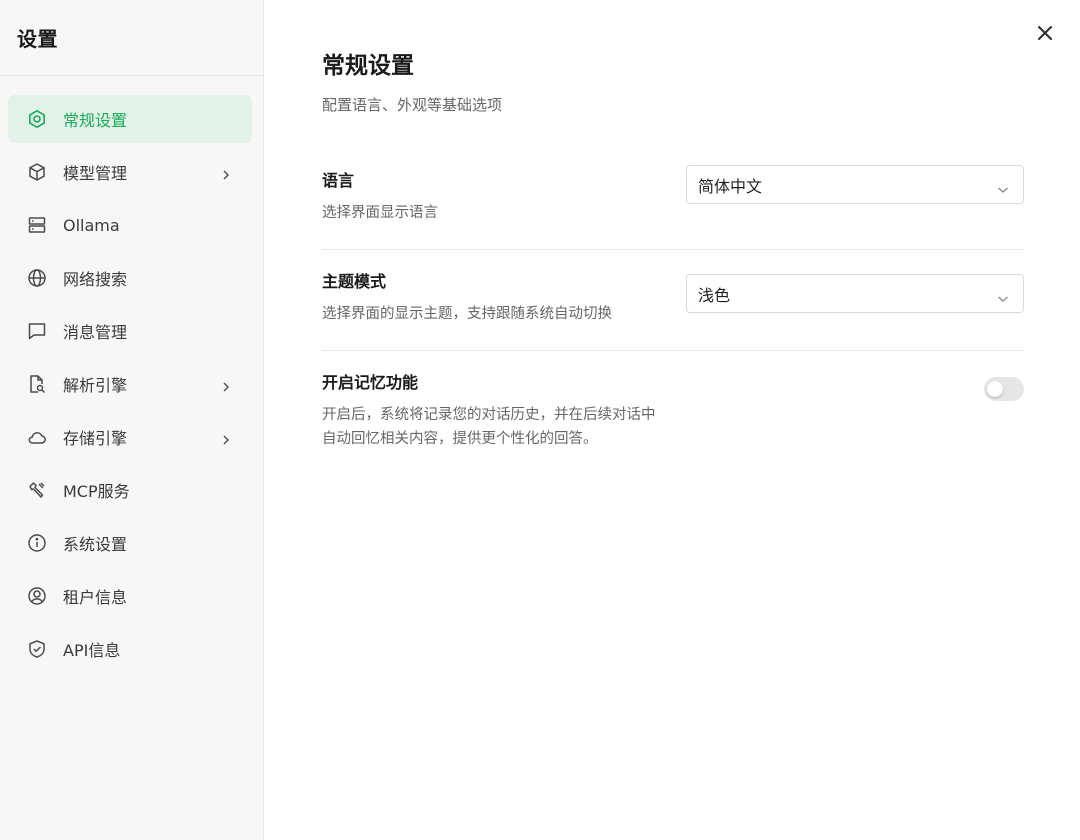 The image size is (1080, 840). I want to click on memory-toggle, so click(1004, 389).